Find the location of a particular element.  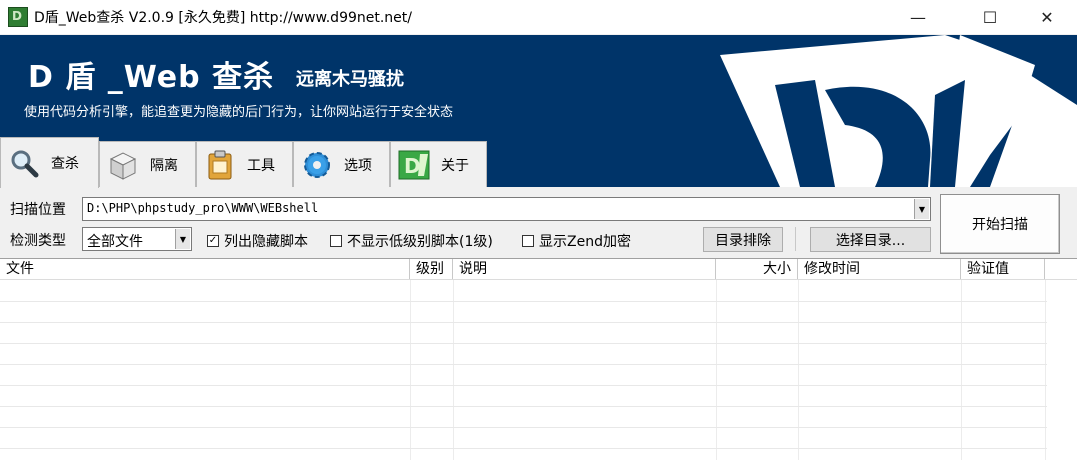

scan-path-combobox: D:\PHP\phpstudy_pro\WWW\WEBshell ▼ is located at coordinates (506, 209).